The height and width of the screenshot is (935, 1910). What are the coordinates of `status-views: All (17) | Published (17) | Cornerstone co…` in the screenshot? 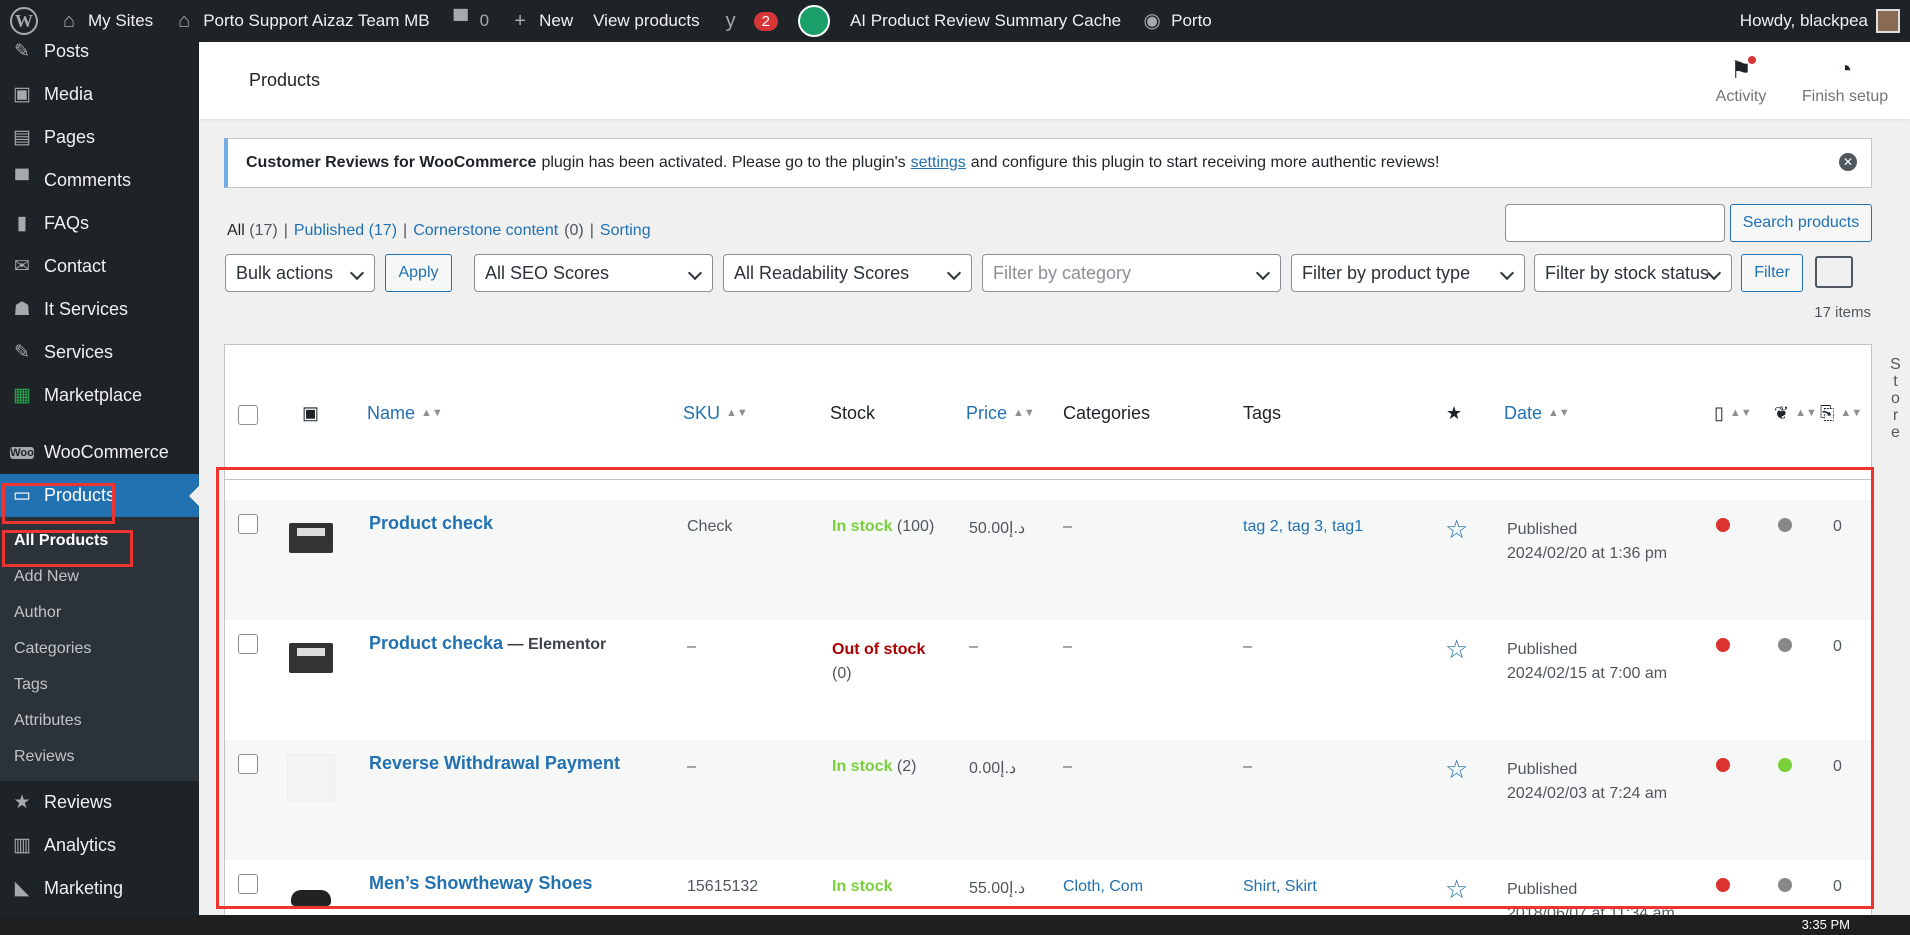 It's located at (439, 231).